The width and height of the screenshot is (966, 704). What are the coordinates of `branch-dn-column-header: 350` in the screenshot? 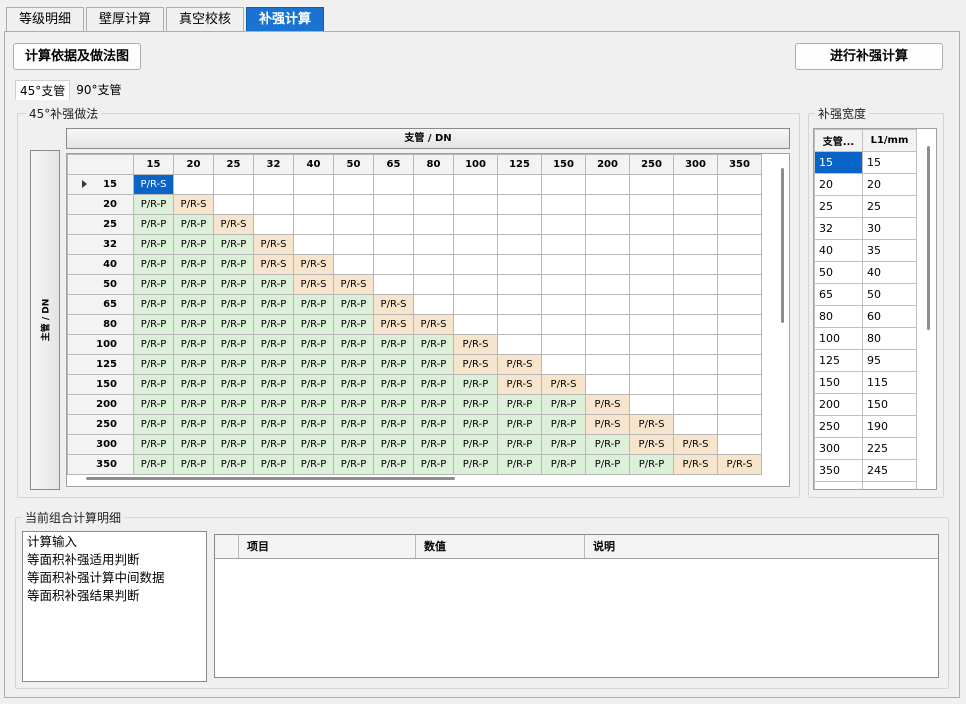 It's located at (739, 164).